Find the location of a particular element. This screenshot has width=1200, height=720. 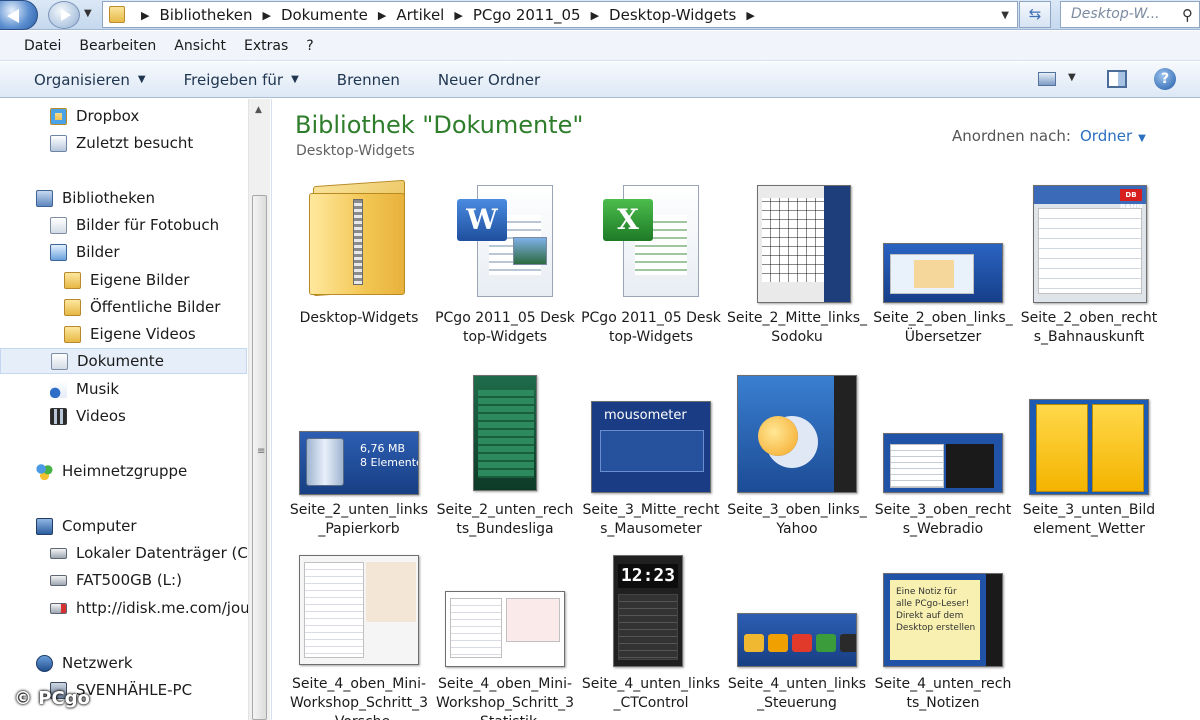

nav-item-label: SVENHÄHLE-PC is located at coordinates (134, 690).